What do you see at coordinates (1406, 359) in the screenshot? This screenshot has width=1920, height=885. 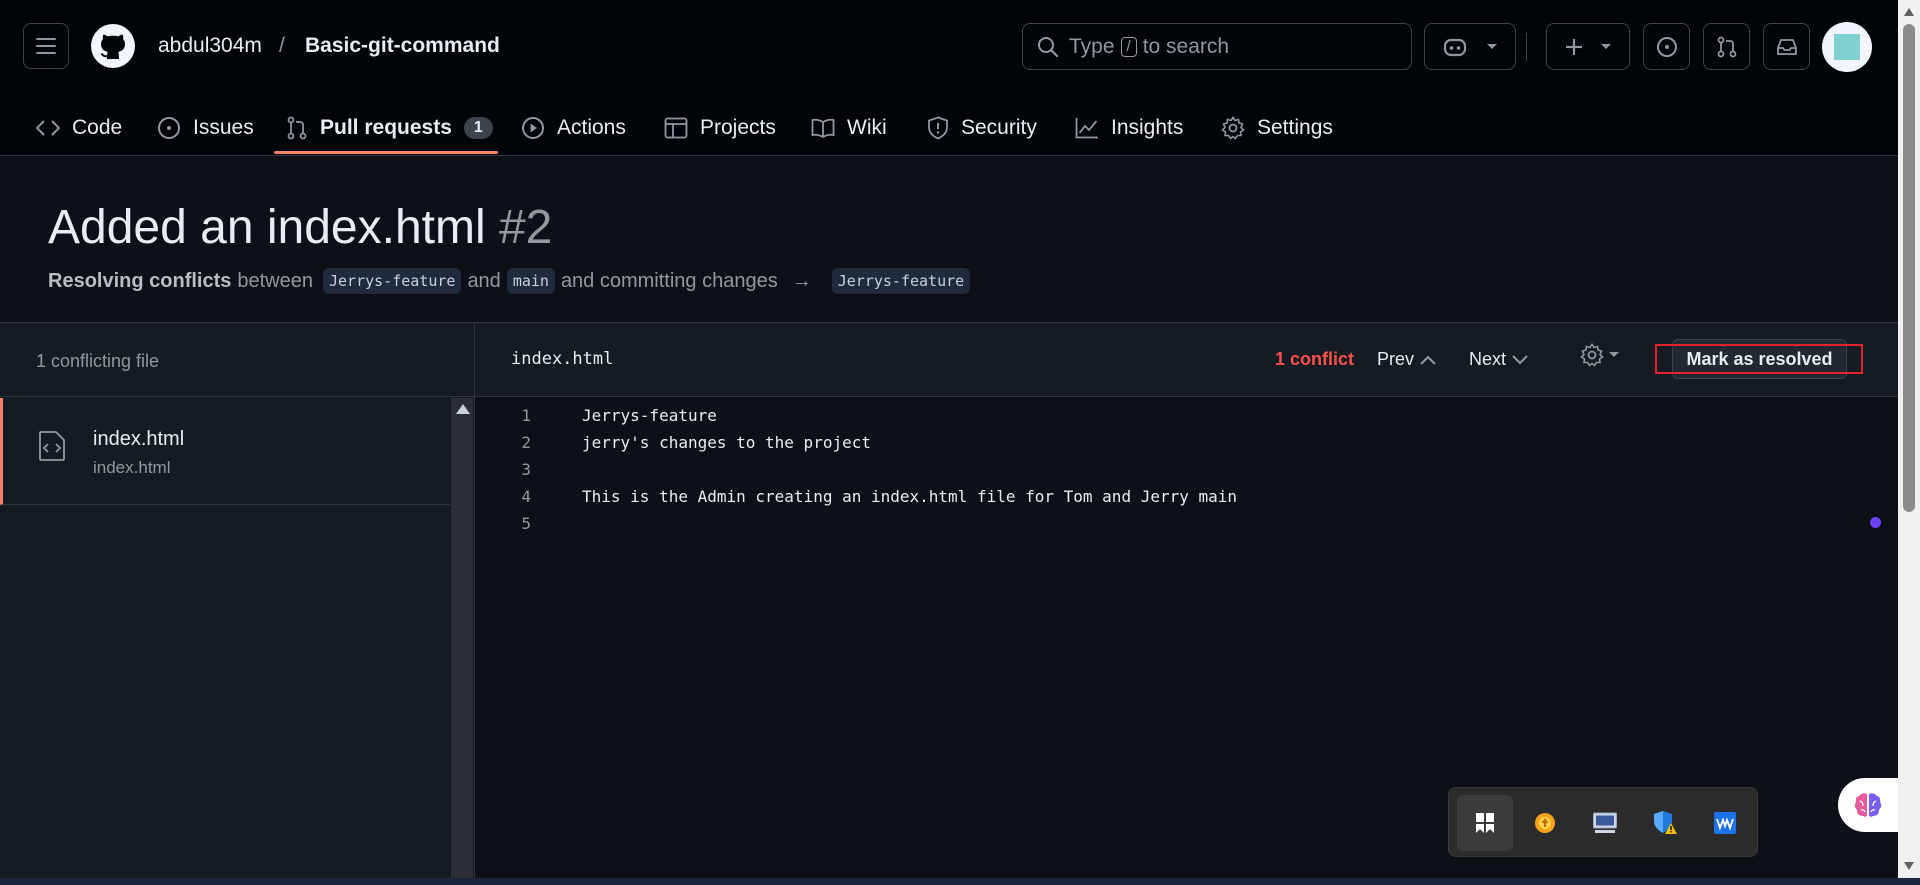 I see `prev-conflict-button: Prev` at bounding box center [1406, 359].